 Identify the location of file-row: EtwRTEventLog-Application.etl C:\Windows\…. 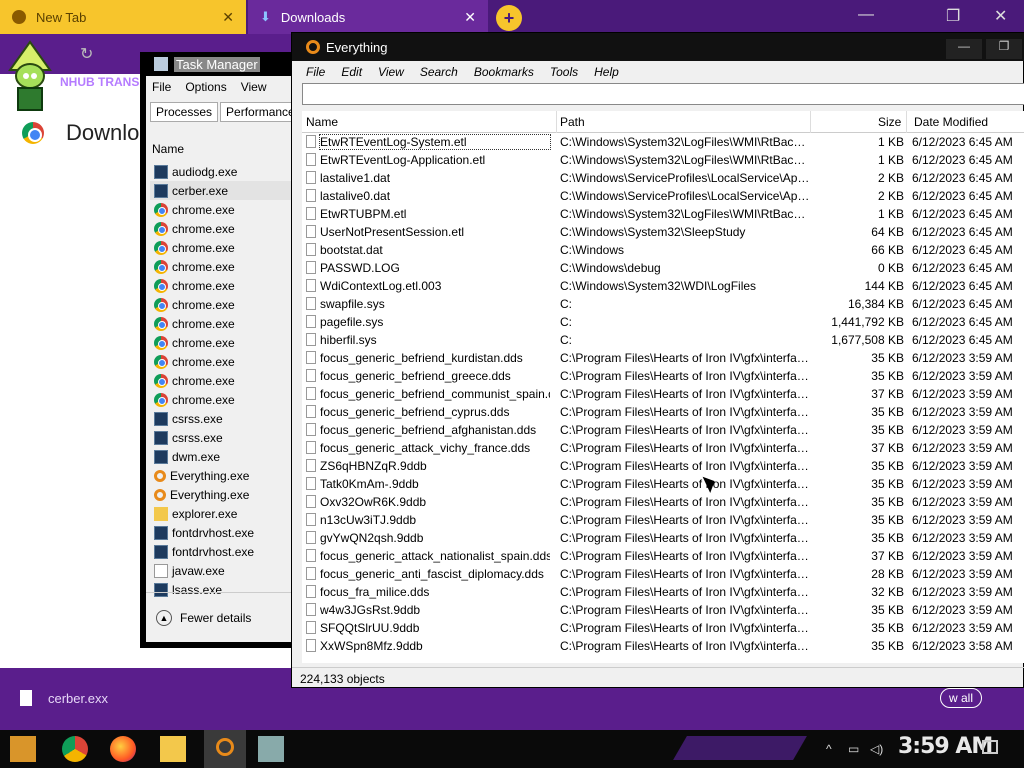
(663, 160).